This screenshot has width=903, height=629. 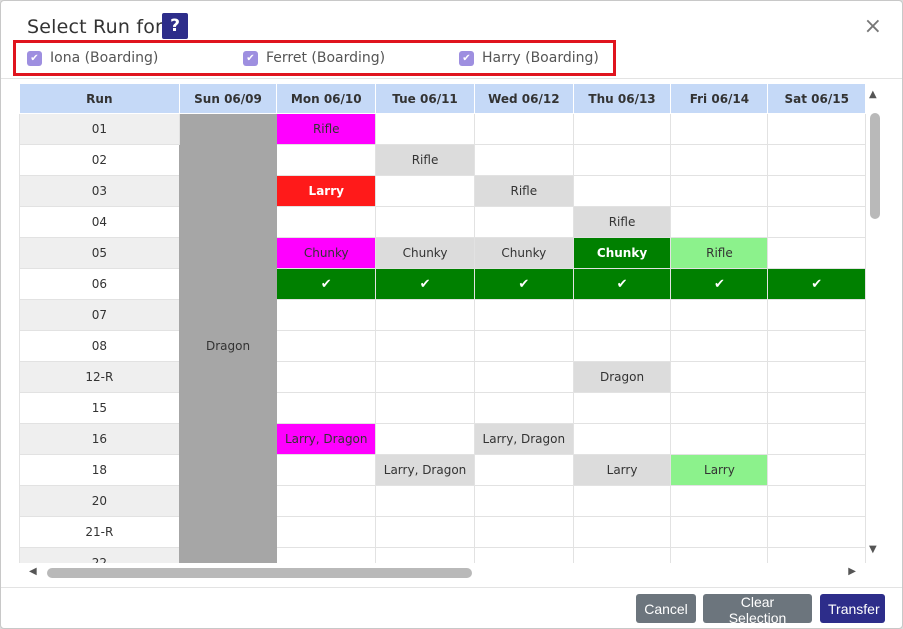 I want to click on close-icon: ×, so click(x=873, y=26).